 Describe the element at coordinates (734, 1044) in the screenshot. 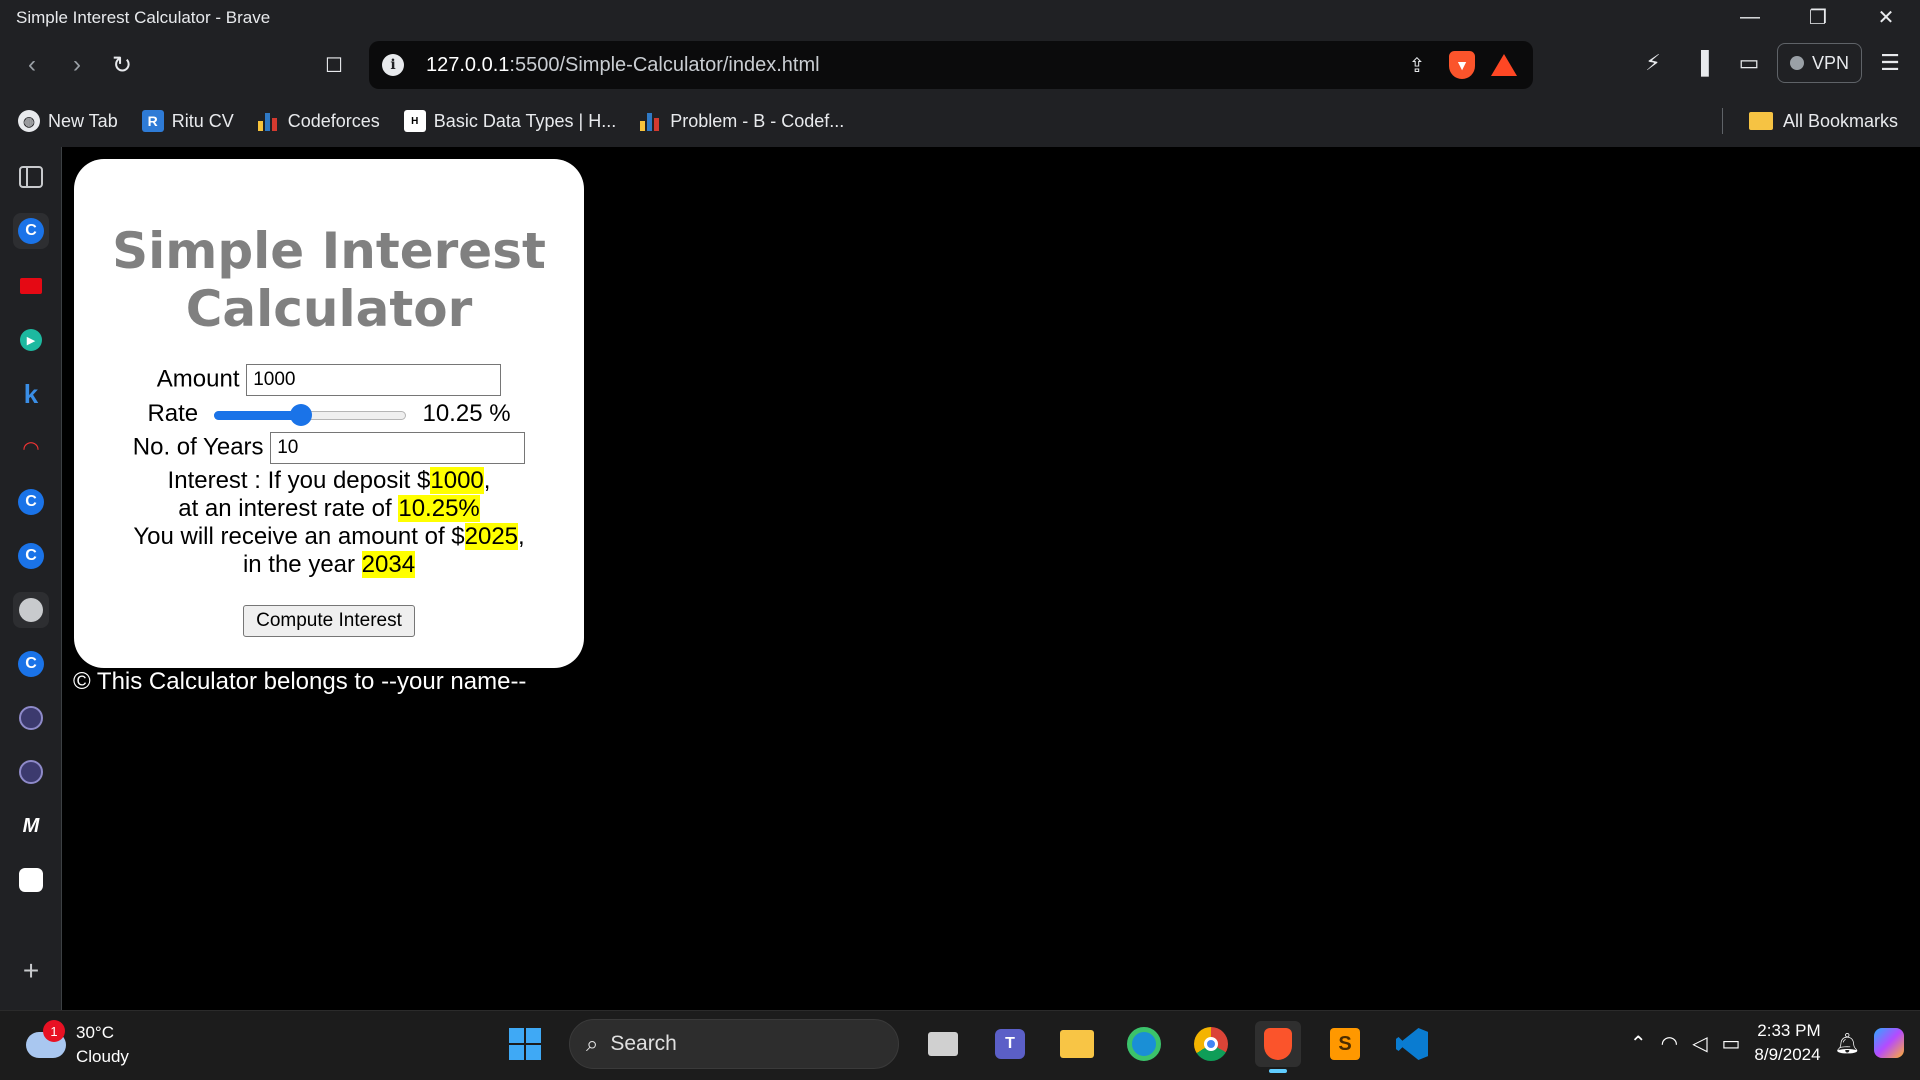

I see `taskbar-search: ⌕ Search` at that location.